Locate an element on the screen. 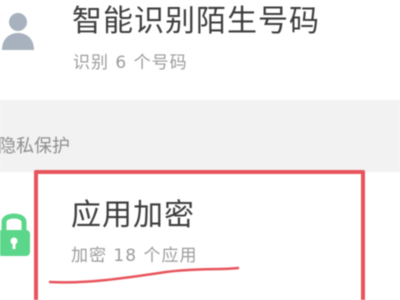 The height and width of the screenshot is (300, 400). list-item-title: 应用加密 is located at coordinates (133, 215).